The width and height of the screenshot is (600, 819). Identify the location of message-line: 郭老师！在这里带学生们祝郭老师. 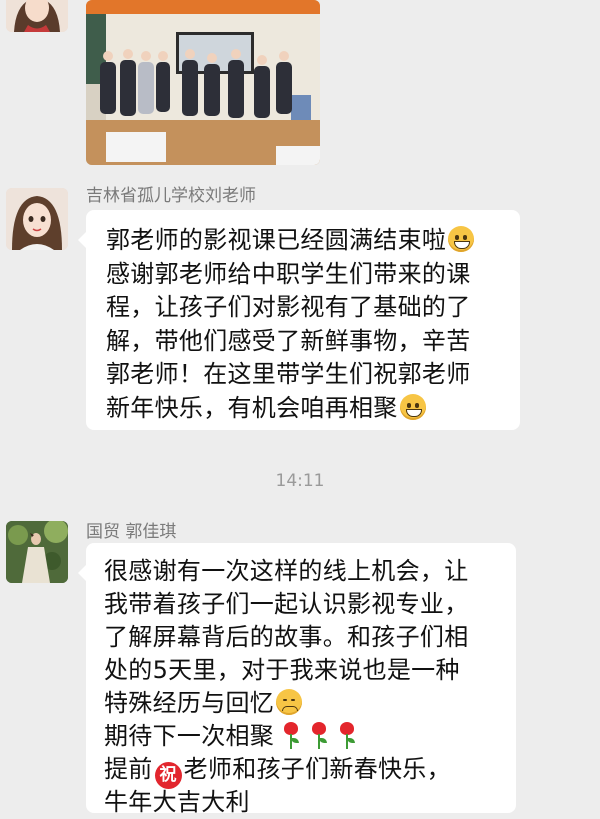
(288, 374).